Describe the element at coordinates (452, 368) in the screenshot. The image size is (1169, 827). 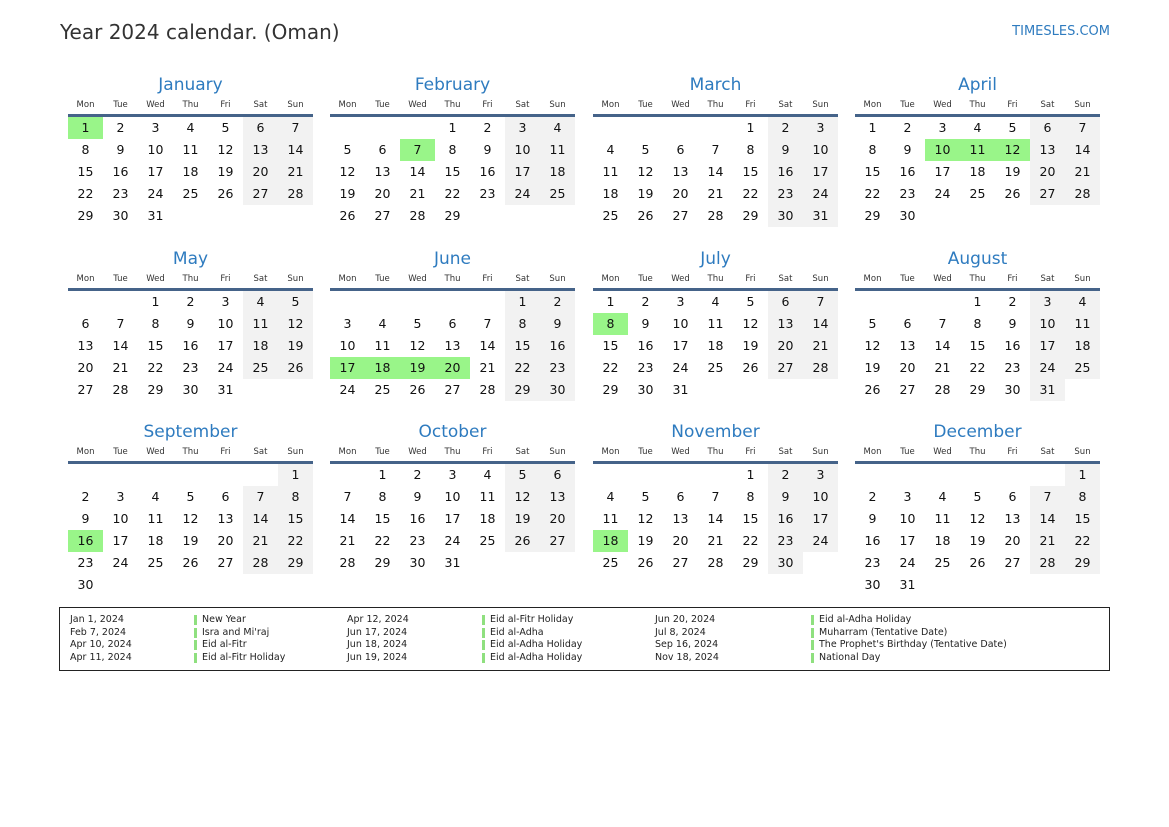
I see `holiday-day-cell: 20` at that location.